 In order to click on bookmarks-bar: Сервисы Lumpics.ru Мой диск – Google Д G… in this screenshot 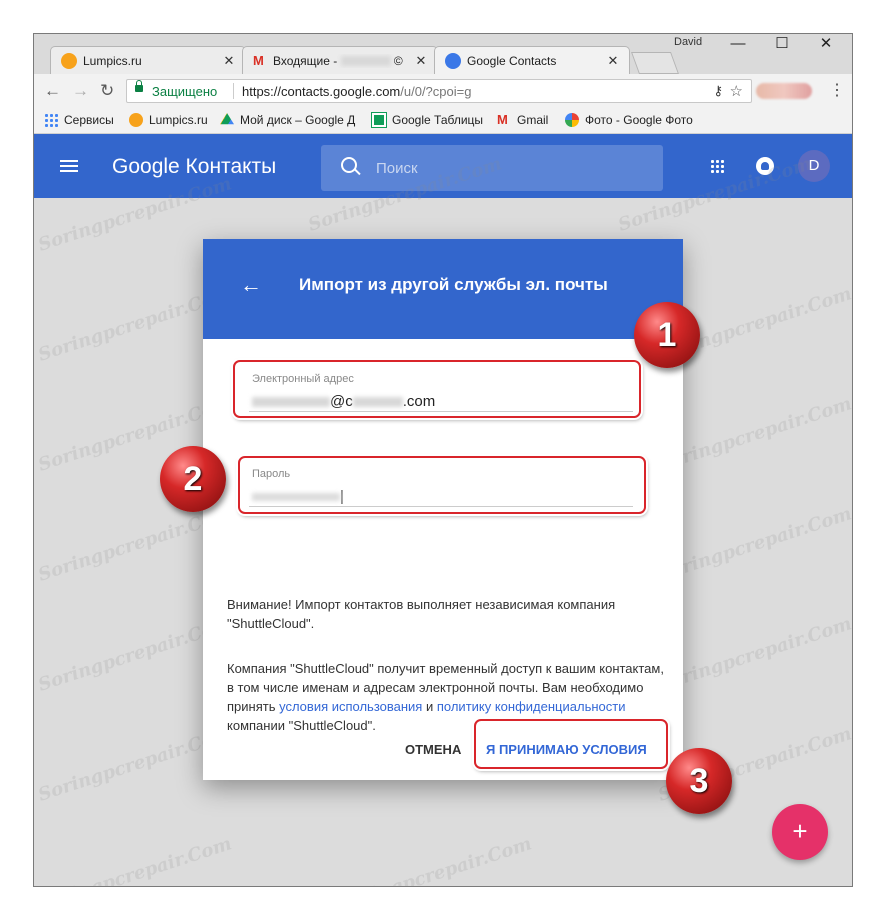, I will do `click(443, 121)`.